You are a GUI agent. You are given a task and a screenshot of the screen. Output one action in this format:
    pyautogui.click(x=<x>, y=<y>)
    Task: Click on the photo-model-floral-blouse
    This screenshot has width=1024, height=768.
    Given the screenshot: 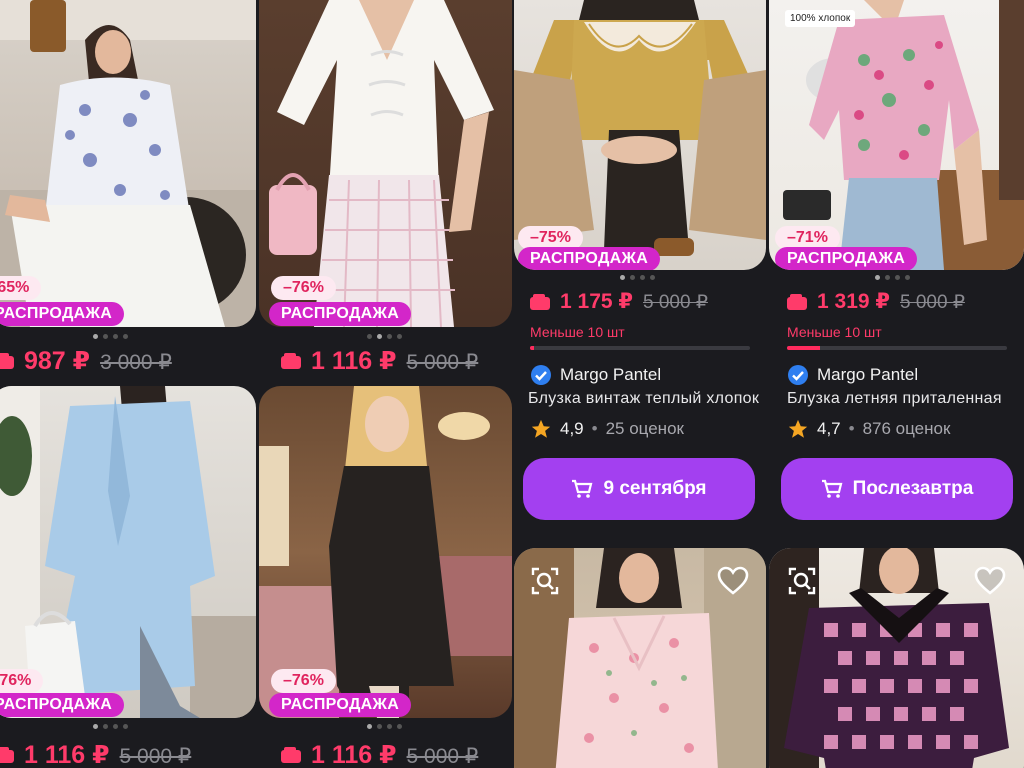 What is the action you would take?
    pyautogui.click(x=128, y=163)
    